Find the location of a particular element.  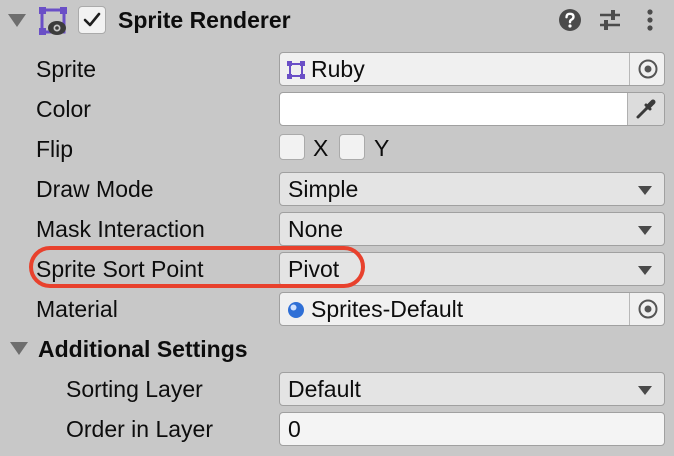

component-title: Sprite Renderer is located at coordinates (204, 20).